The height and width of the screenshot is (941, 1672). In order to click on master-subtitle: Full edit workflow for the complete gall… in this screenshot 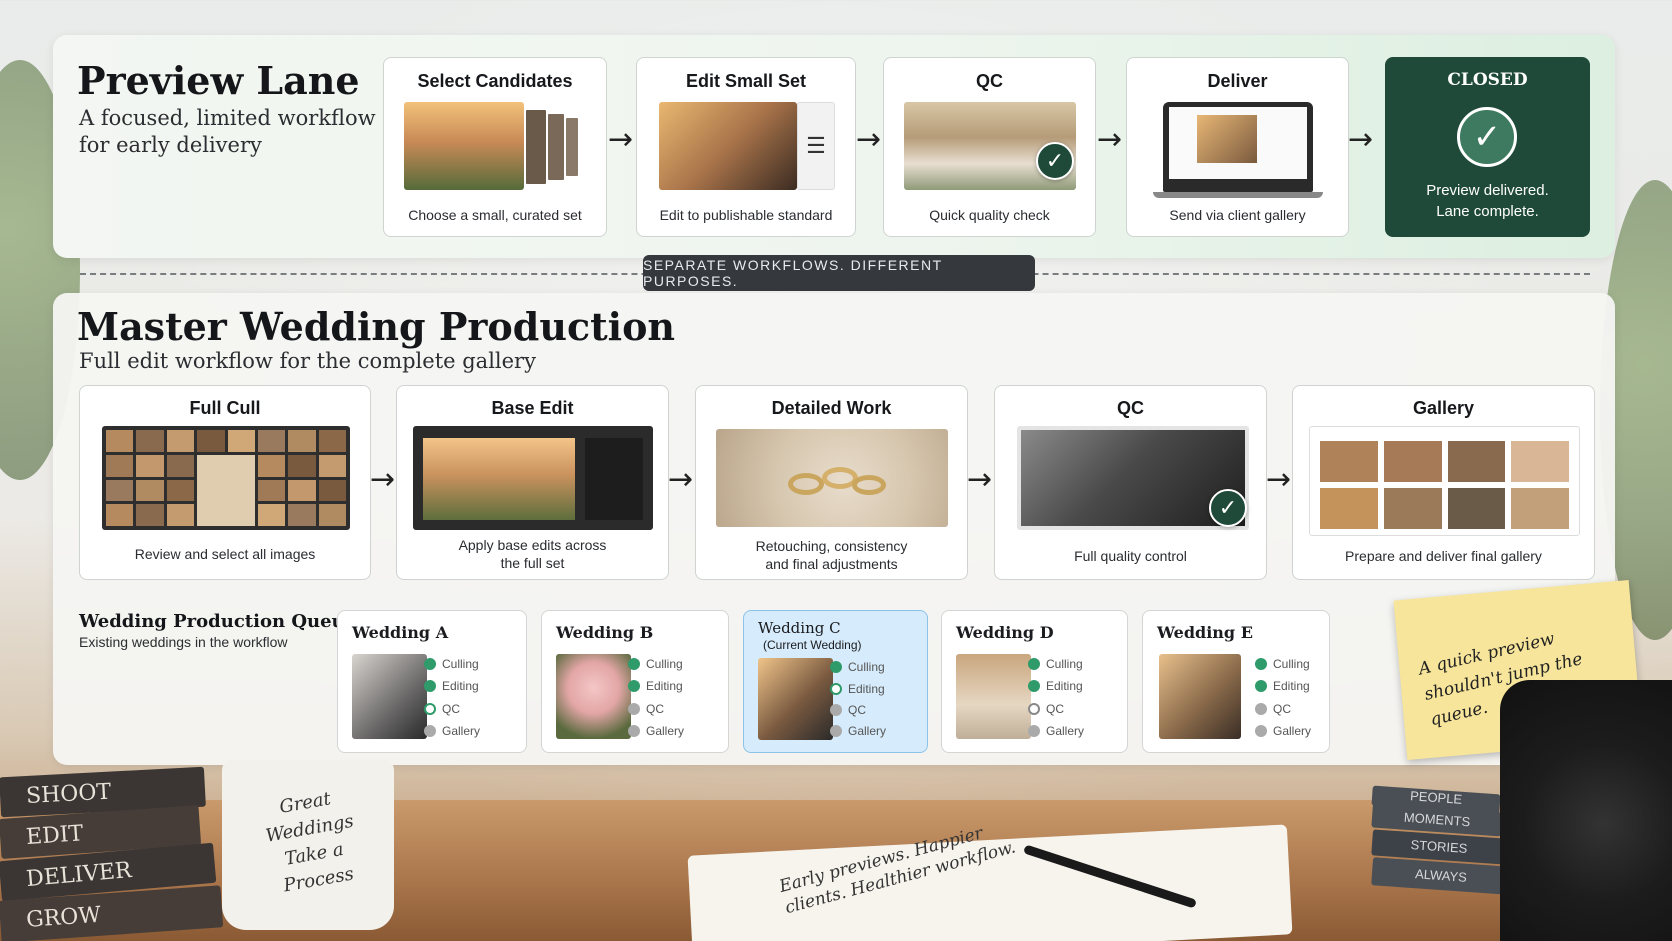, I will do `click(307, 361)`.